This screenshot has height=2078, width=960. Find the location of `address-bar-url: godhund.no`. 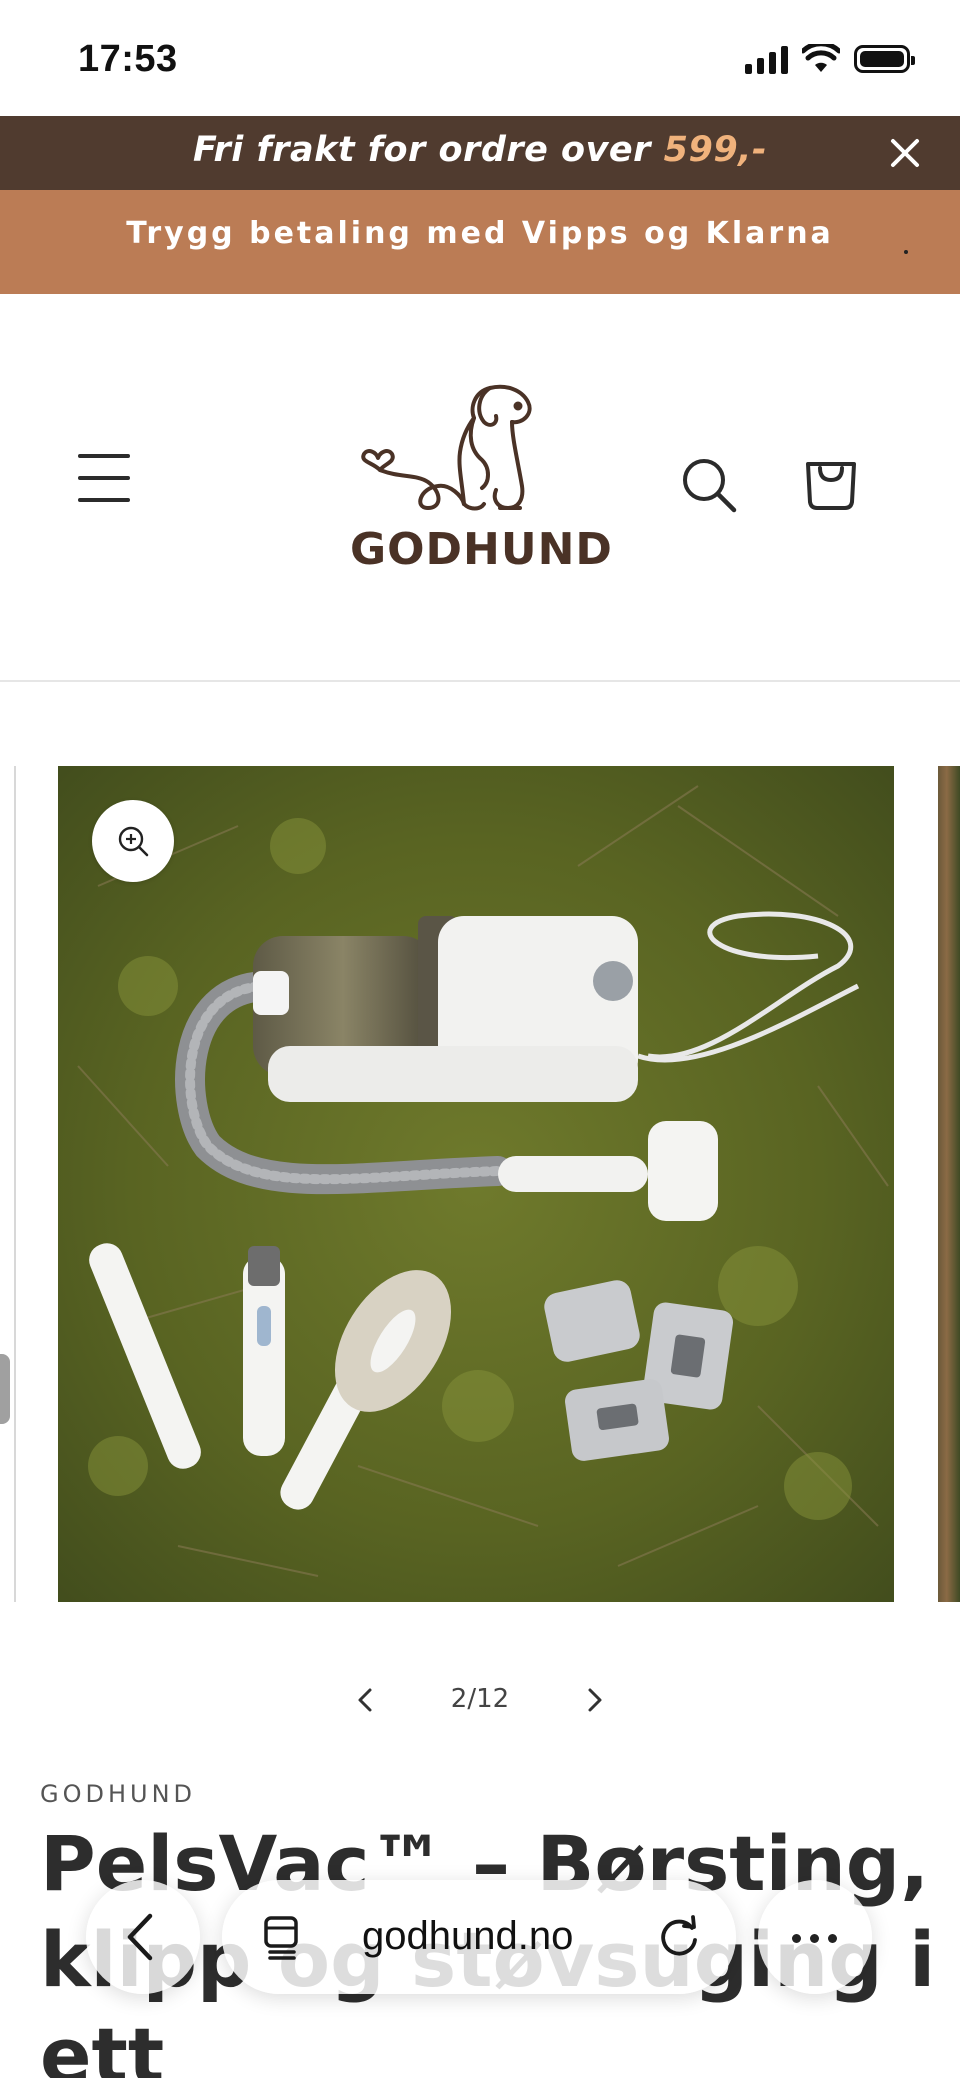

address-bar-url: godhund.no is located at coordinates (468, 1936).